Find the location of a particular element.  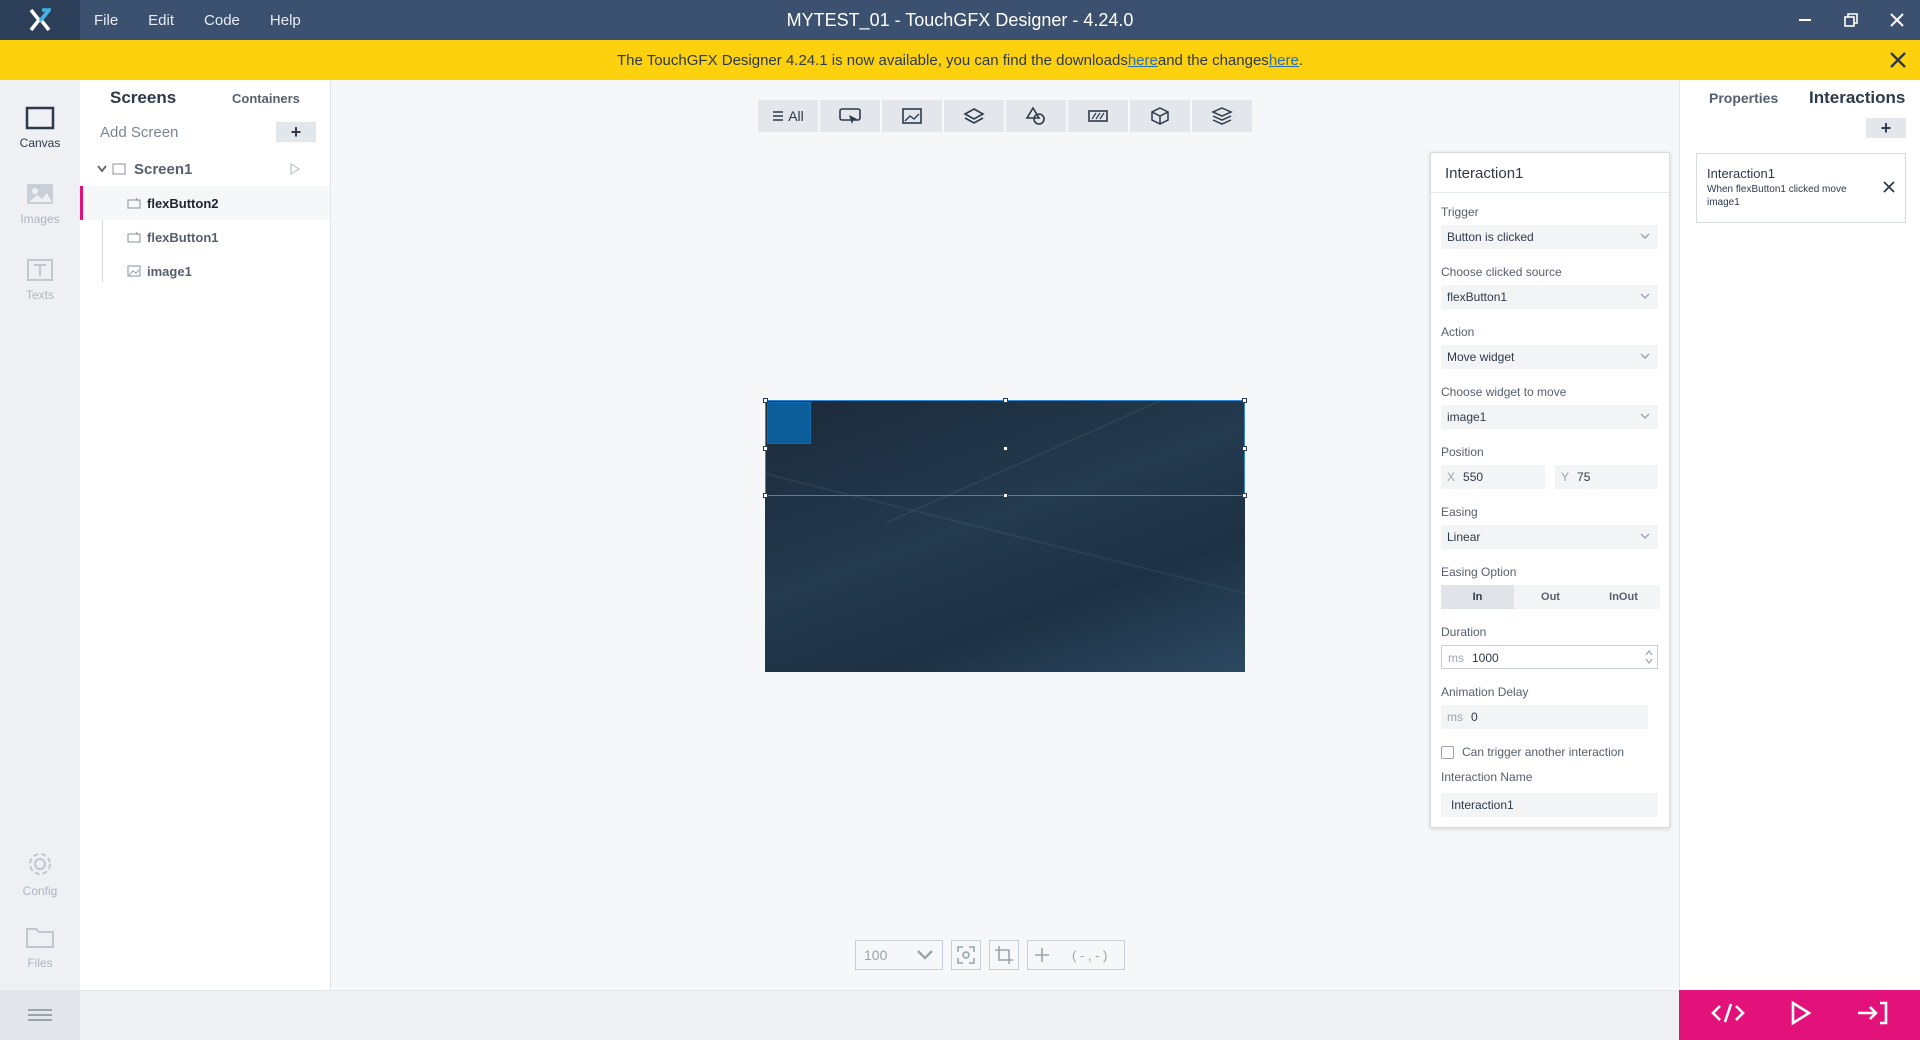

tree-widget-flexbutton1: flexButton1 is located at coordinates (205, 237).